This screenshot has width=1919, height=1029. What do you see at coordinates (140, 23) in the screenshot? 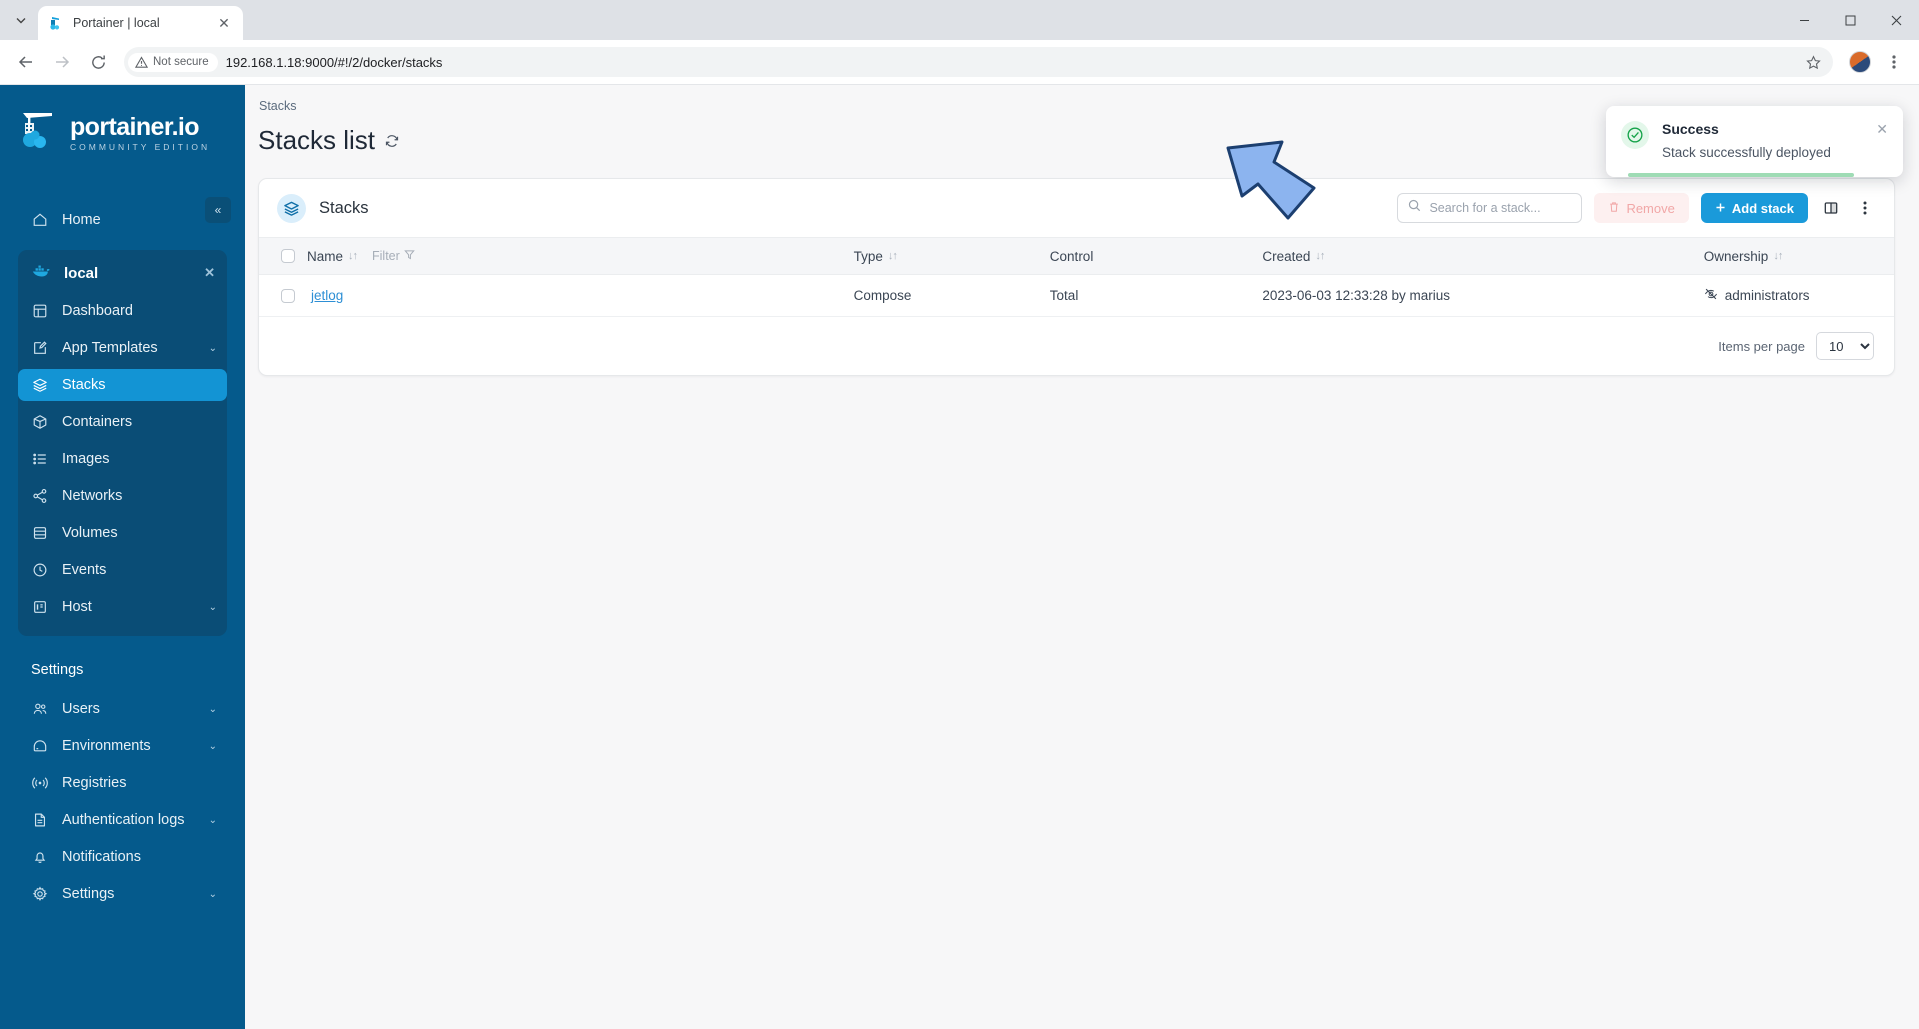
I see `browser-tab: Portainer | local ✕` at bounding box center [140, 23].